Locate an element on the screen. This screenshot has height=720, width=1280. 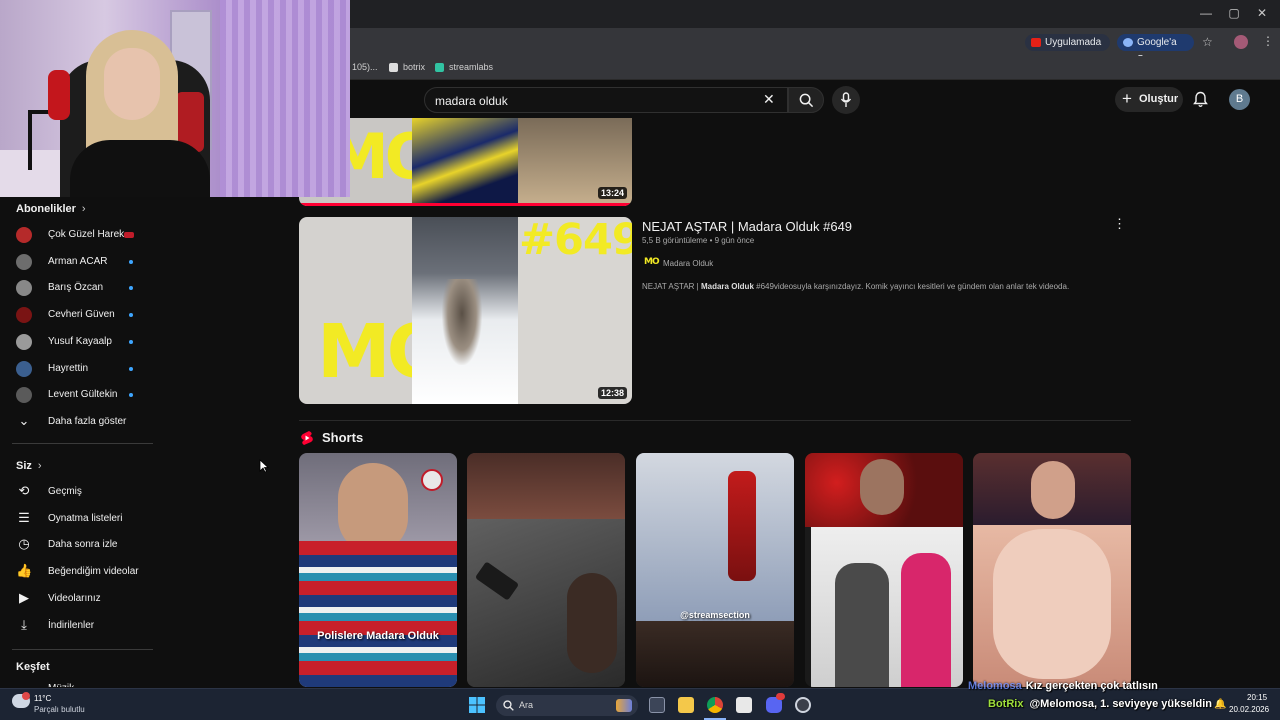
channel-name: Madara Olduk is located at coordinates (688, 263).